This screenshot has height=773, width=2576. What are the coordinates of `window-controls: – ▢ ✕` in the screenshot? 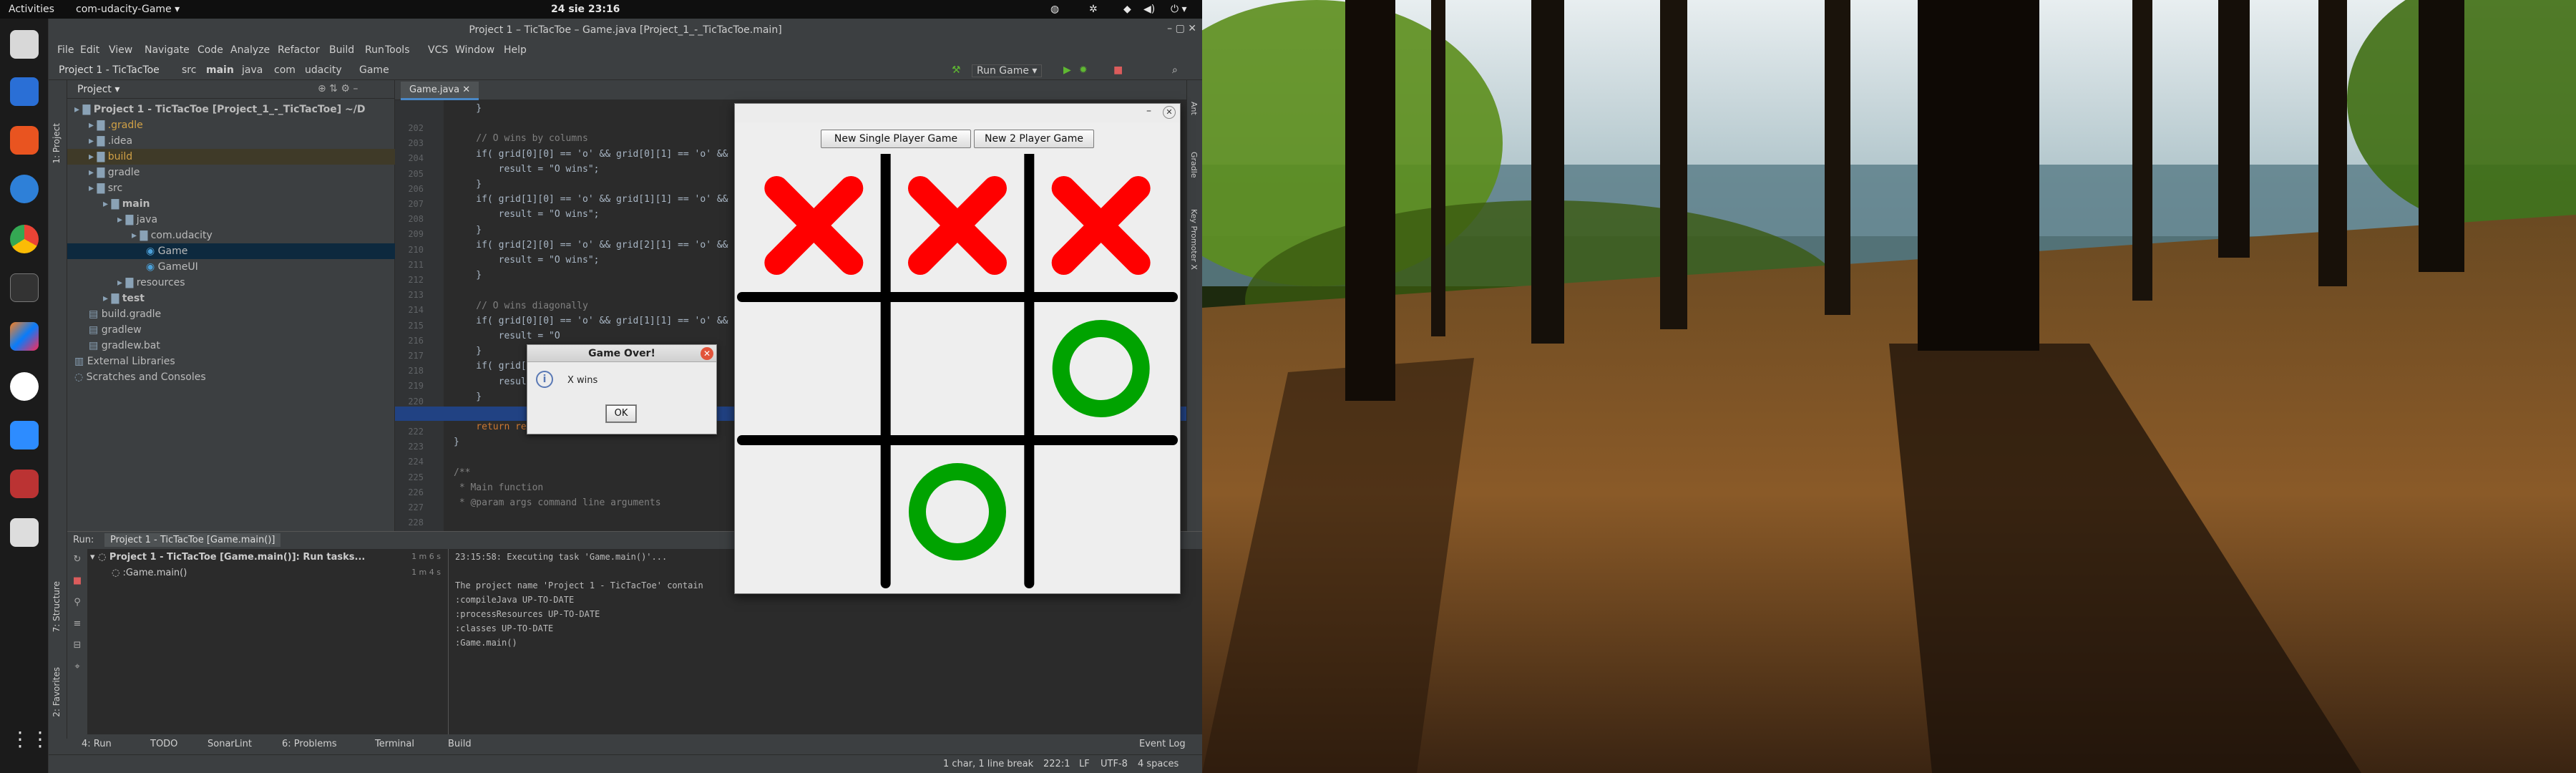 It's located at (1181, 29).